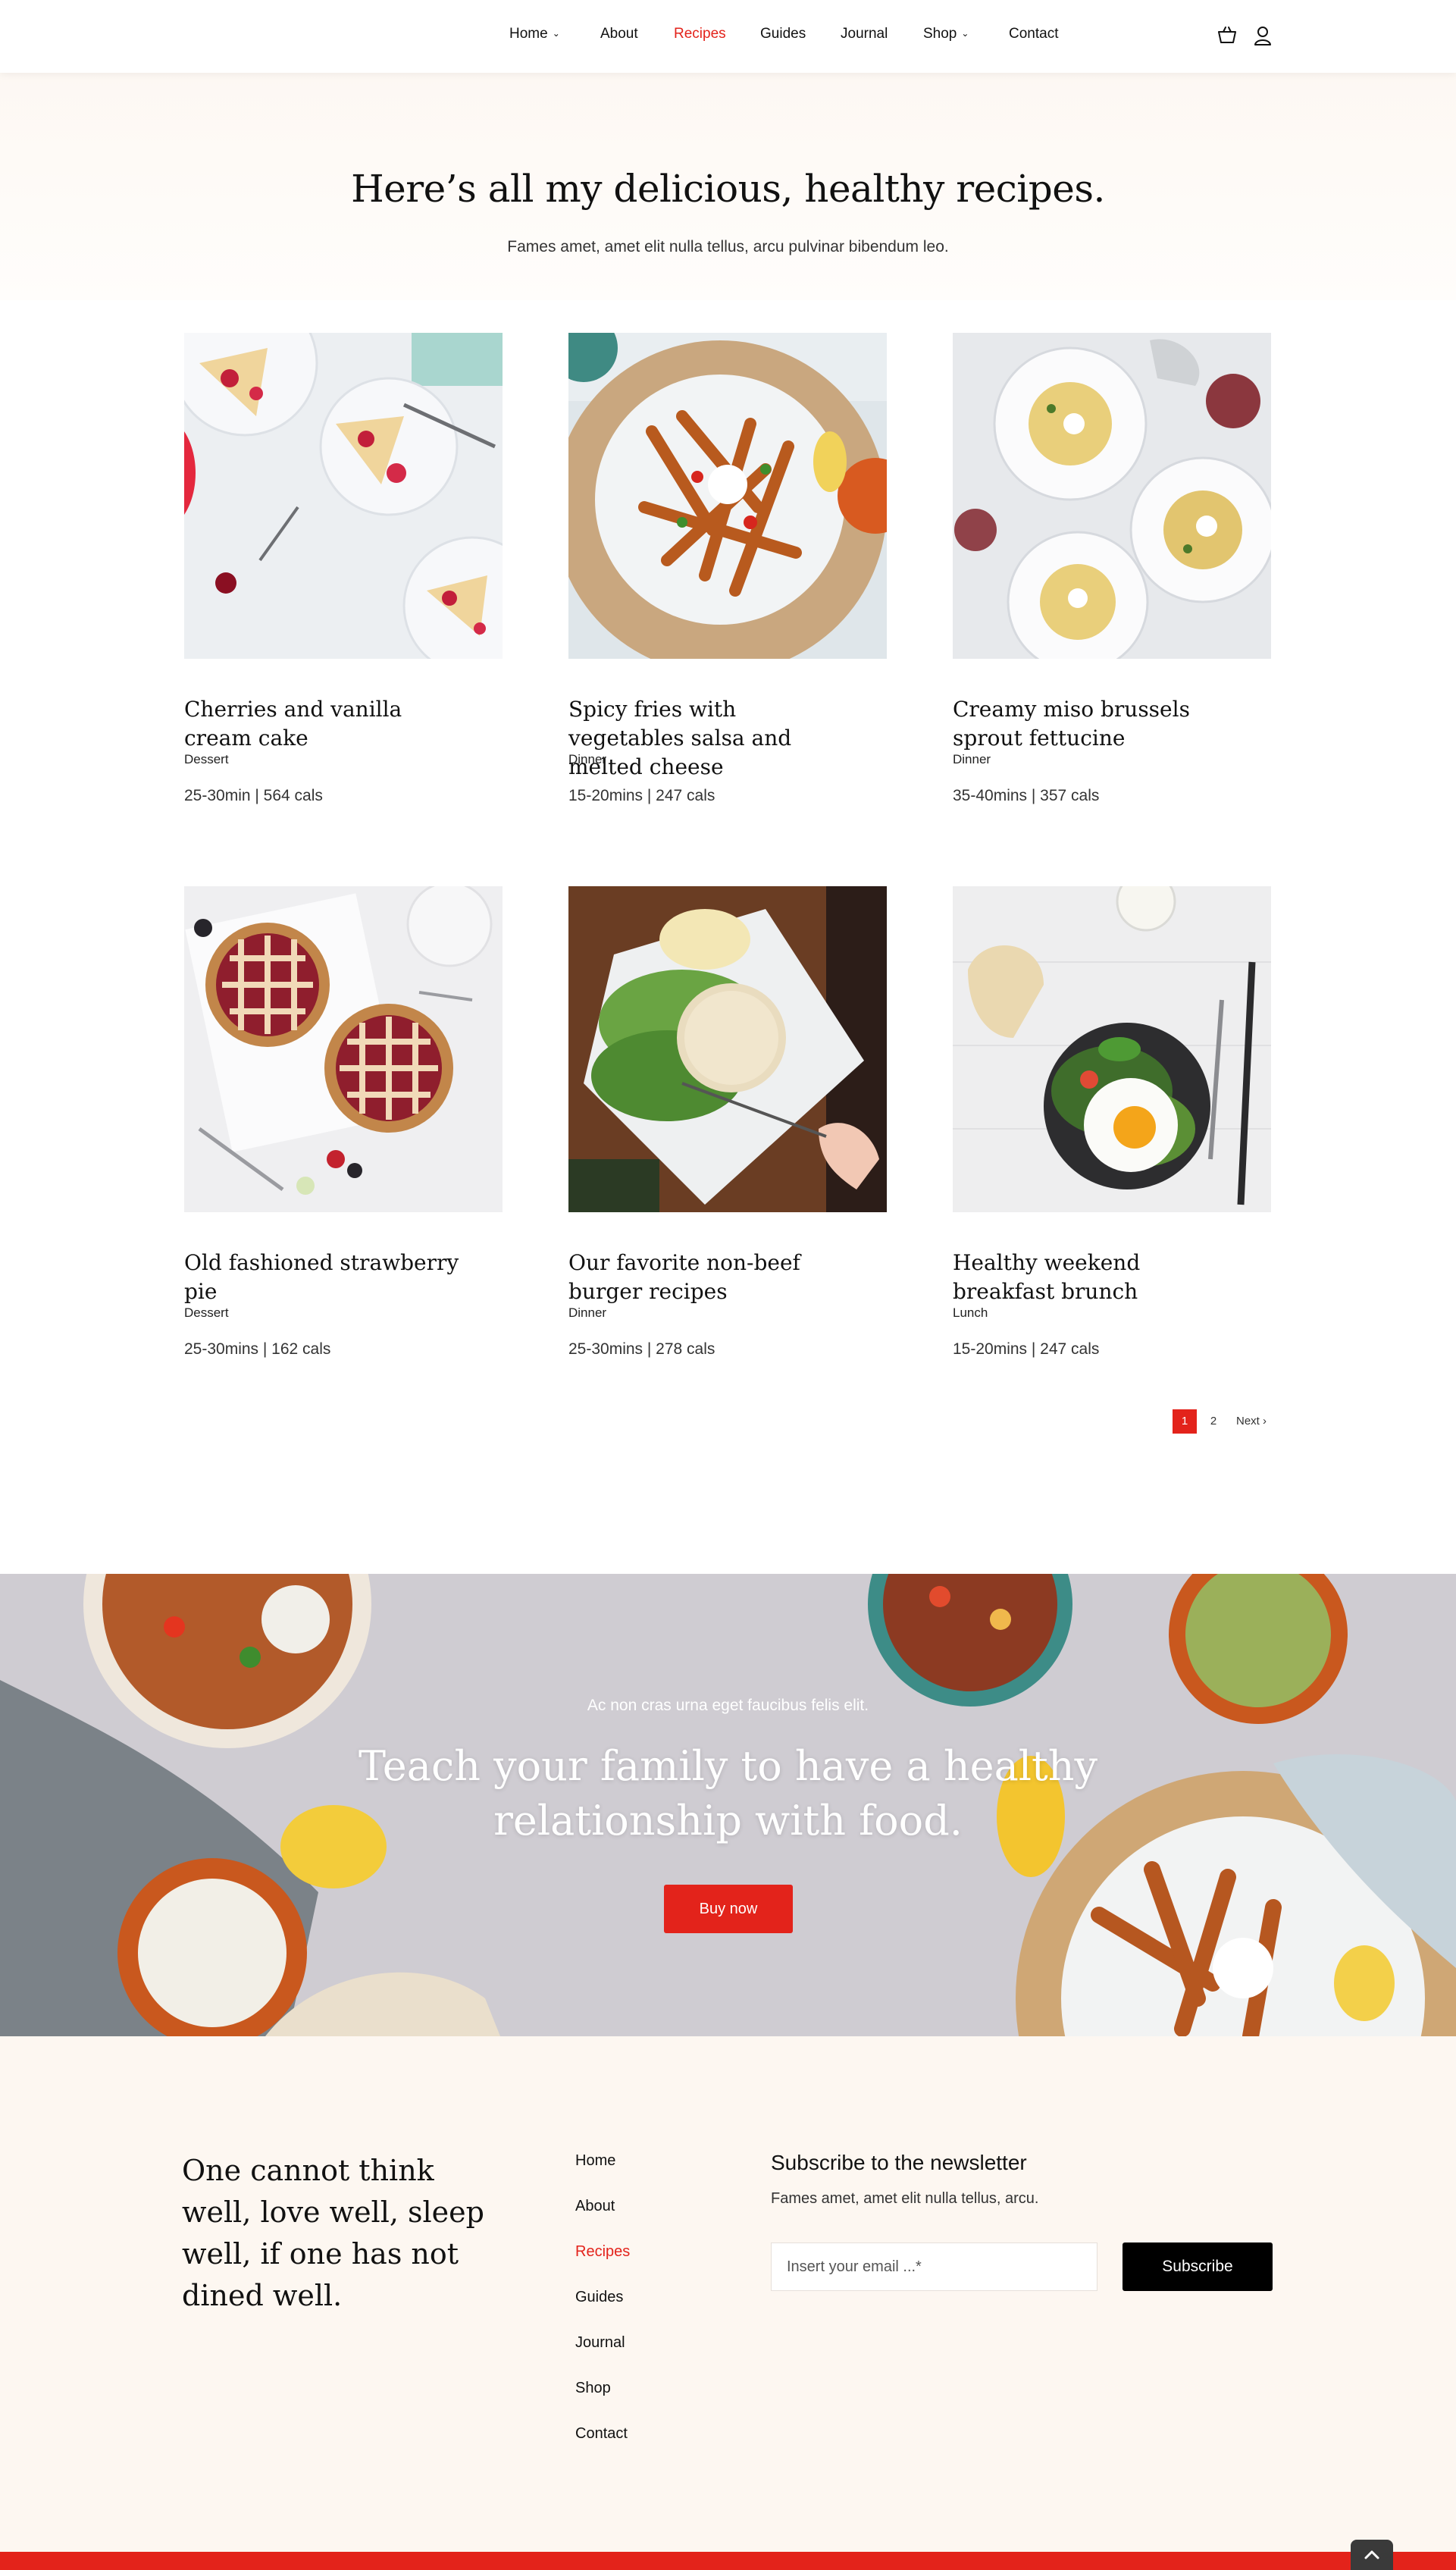 The image size is (1456, 2570). I want to click on recipe-meta: 35-40mins | 357 cals, so click(1026, 796).